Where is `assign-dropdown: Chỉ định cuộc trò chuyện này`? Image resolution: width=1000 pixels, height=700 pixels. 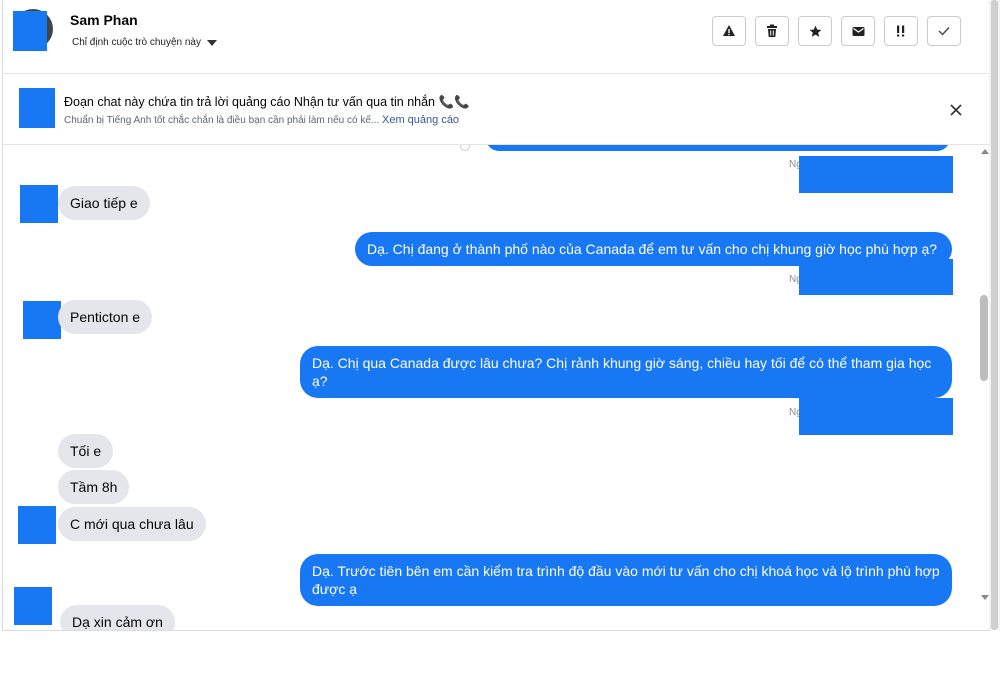
assign-dropdown: Chỉ định cuộc trò chuyện này is located at coordinates (144, 42).